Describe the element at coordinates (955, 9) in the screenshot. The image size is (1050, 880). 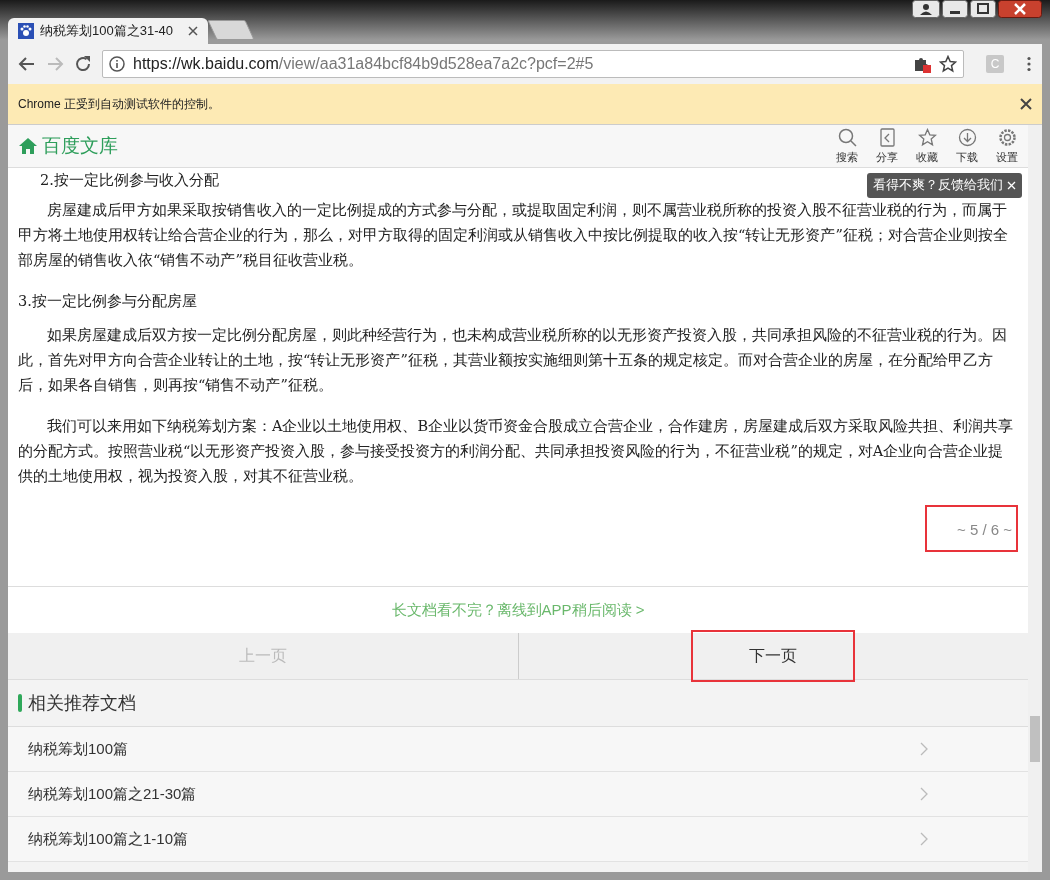
I see `minimize-icon` at that location.